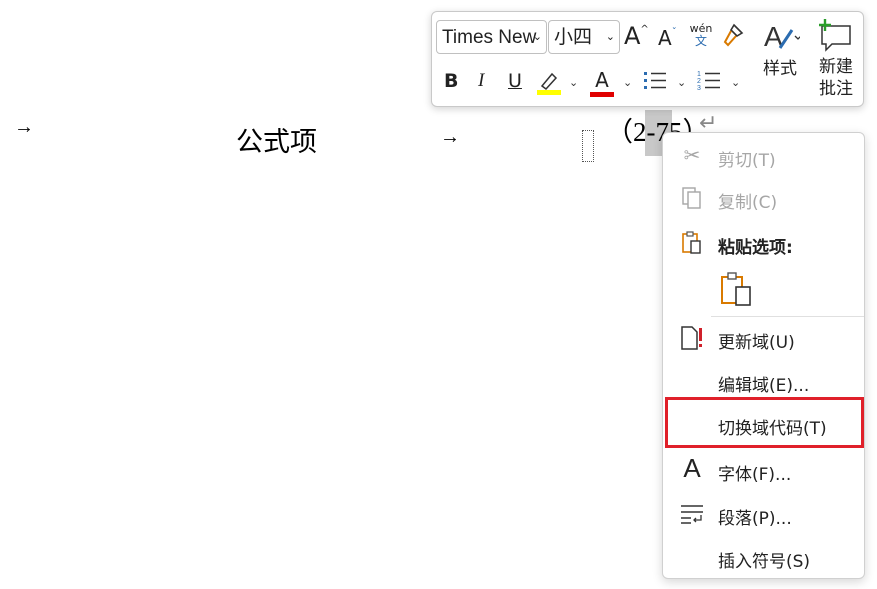  Describe the element at coordinates (692, 199) in the screenshot. I see `copy-icon` at that location.